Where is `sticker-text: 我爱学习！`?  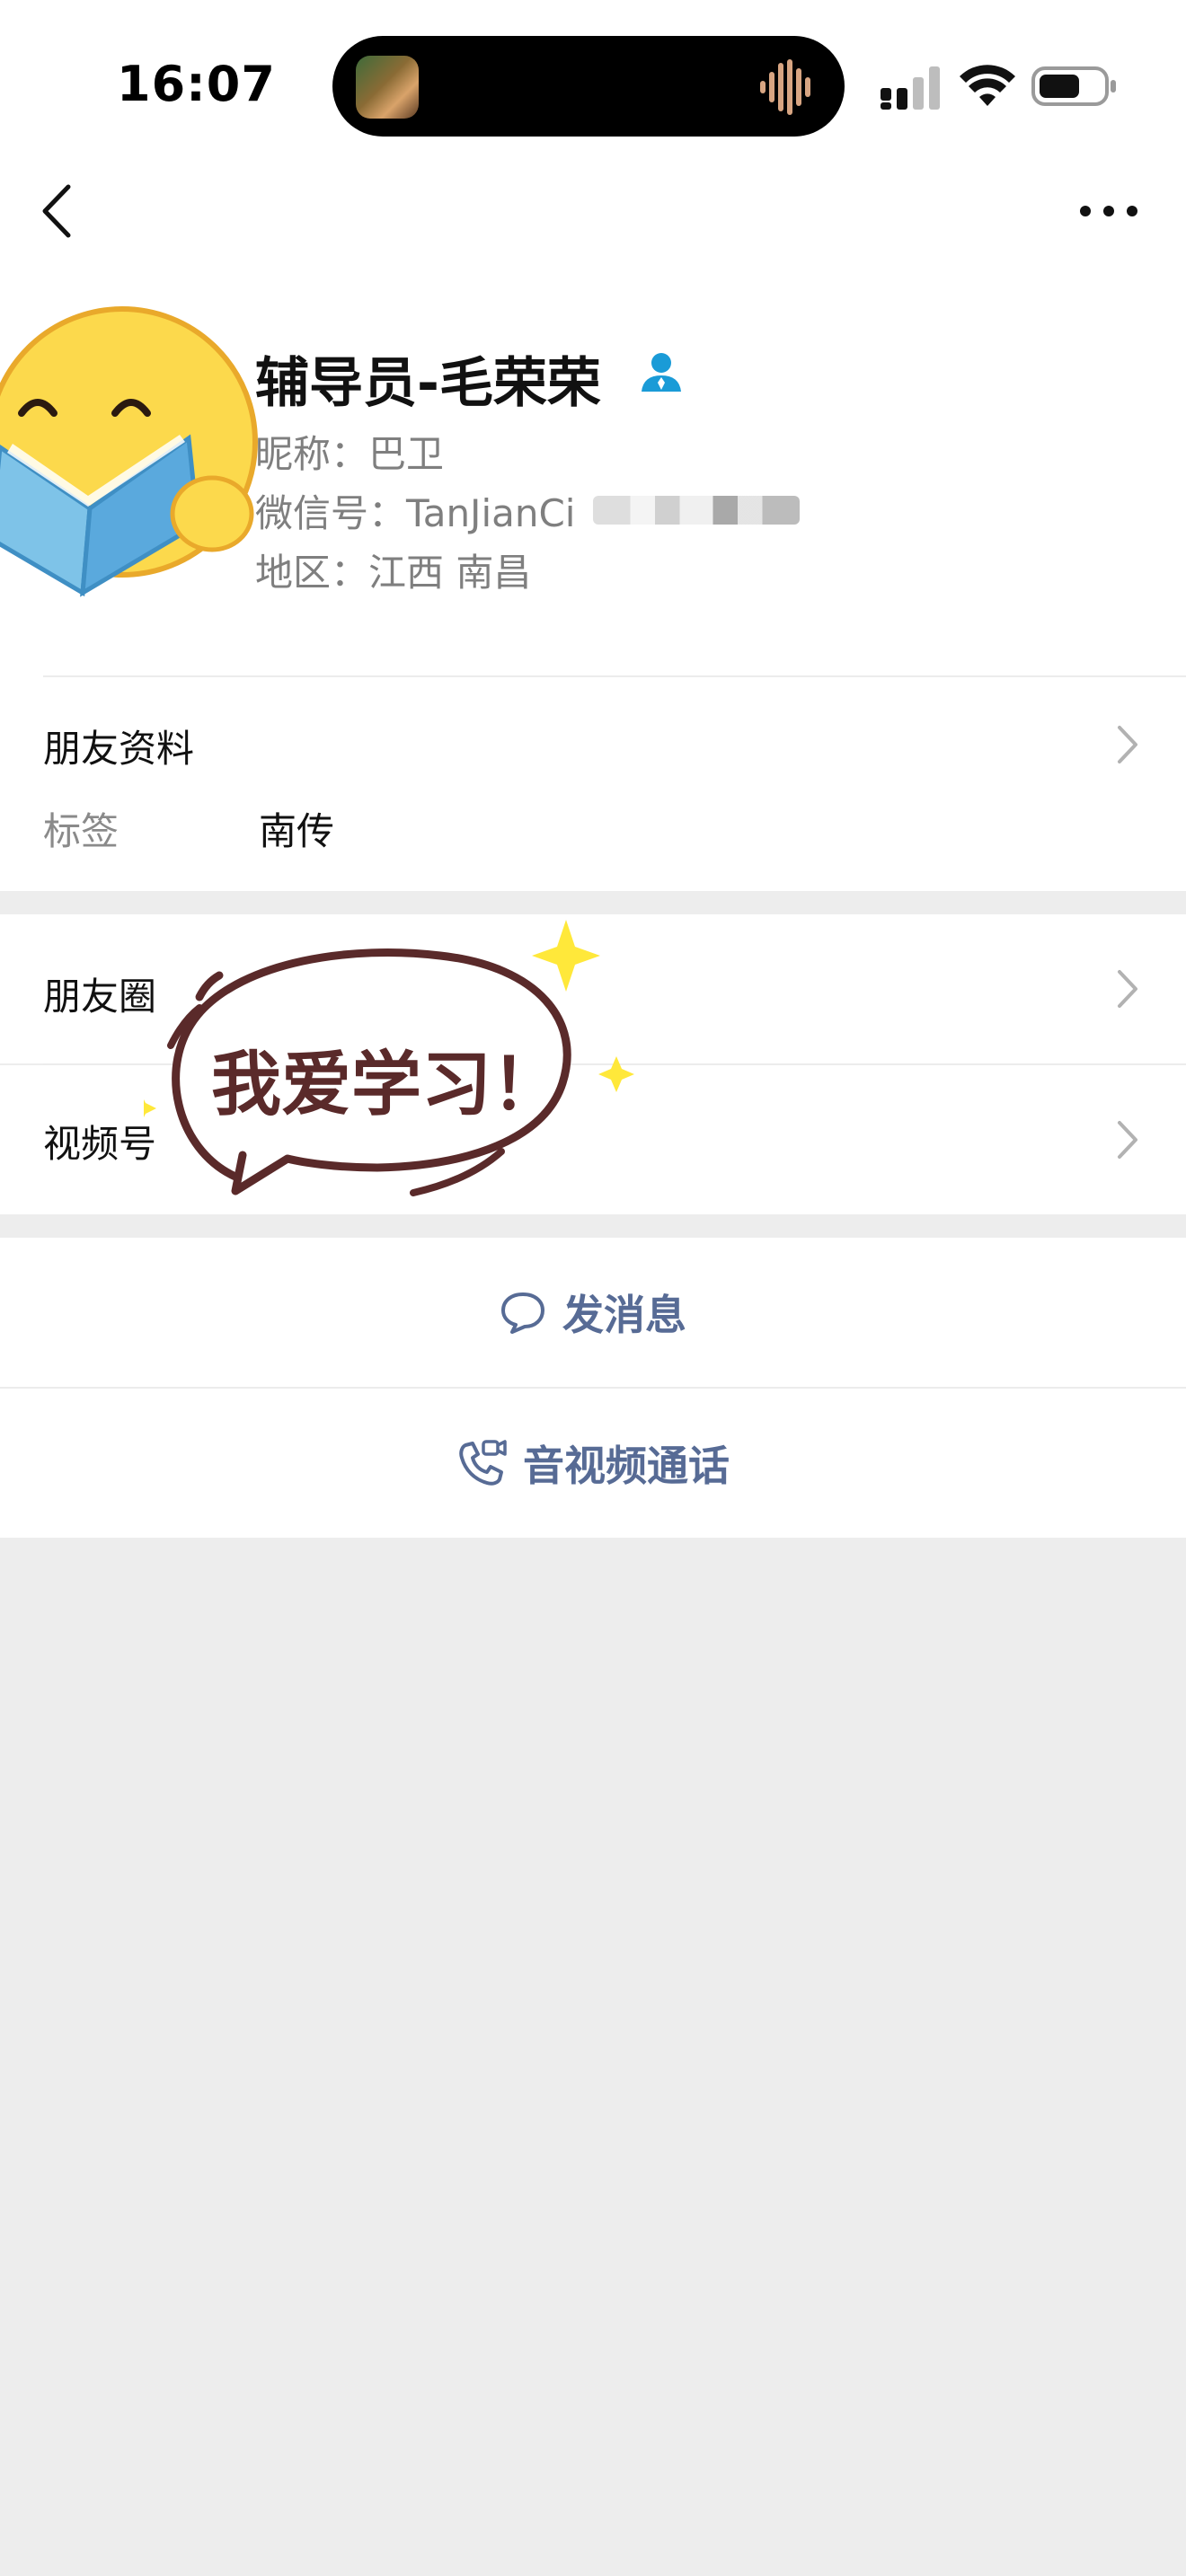
sticker-text: 我爱学习！ is located at coordinates (386, 1085).